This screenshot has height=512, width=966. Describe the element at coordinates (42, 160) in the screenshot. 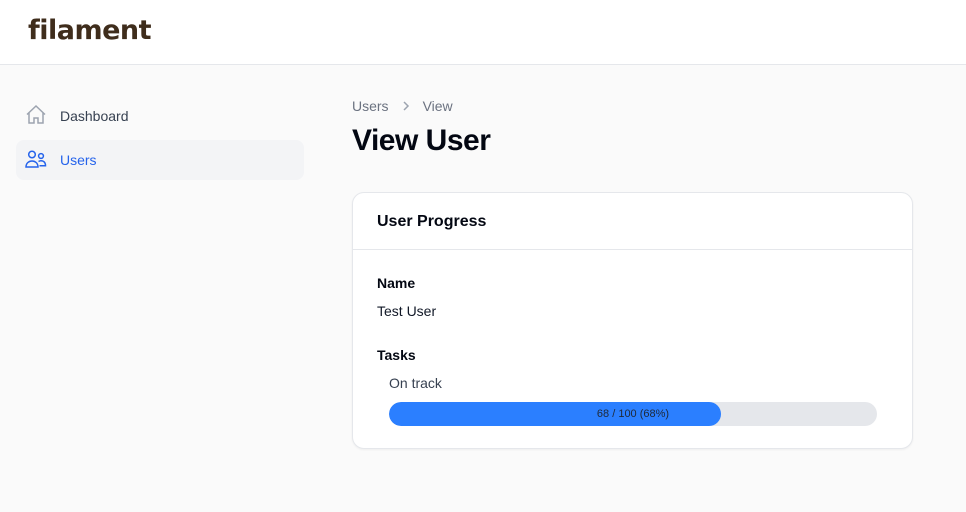

I see `users-icon` at that location.